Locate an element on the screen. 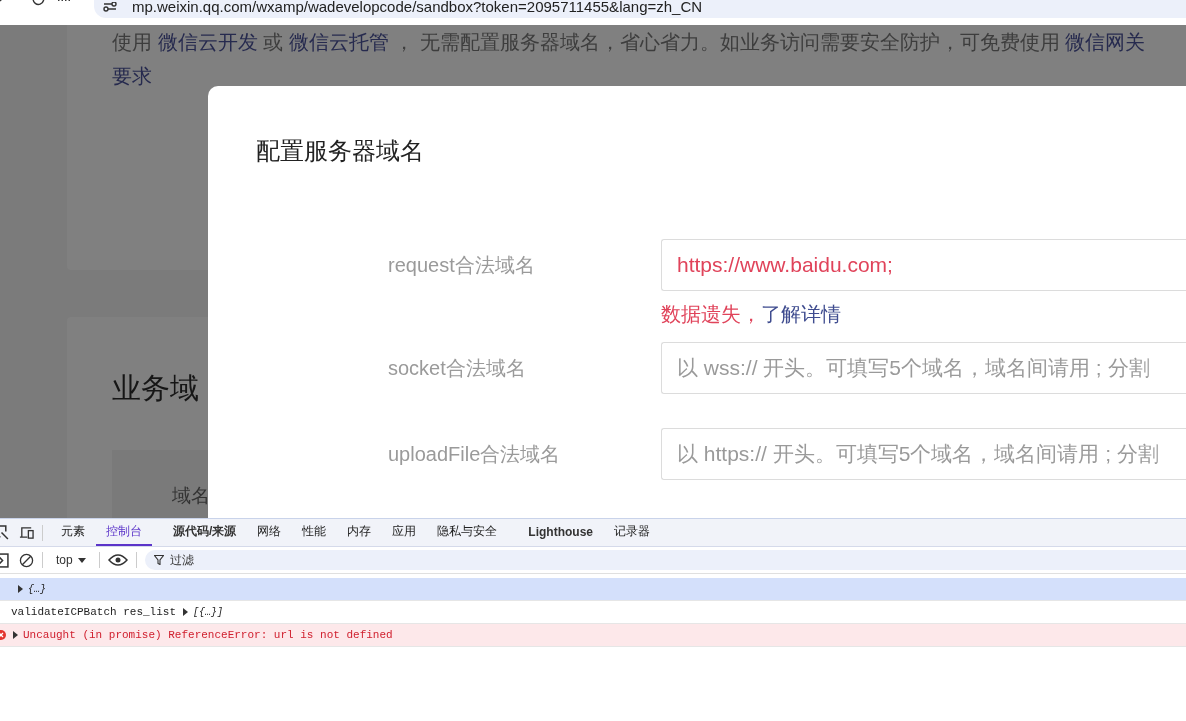 This screenshot has width=1186, height=721. section-title: 业务域 is located at coordinates (155, 388).